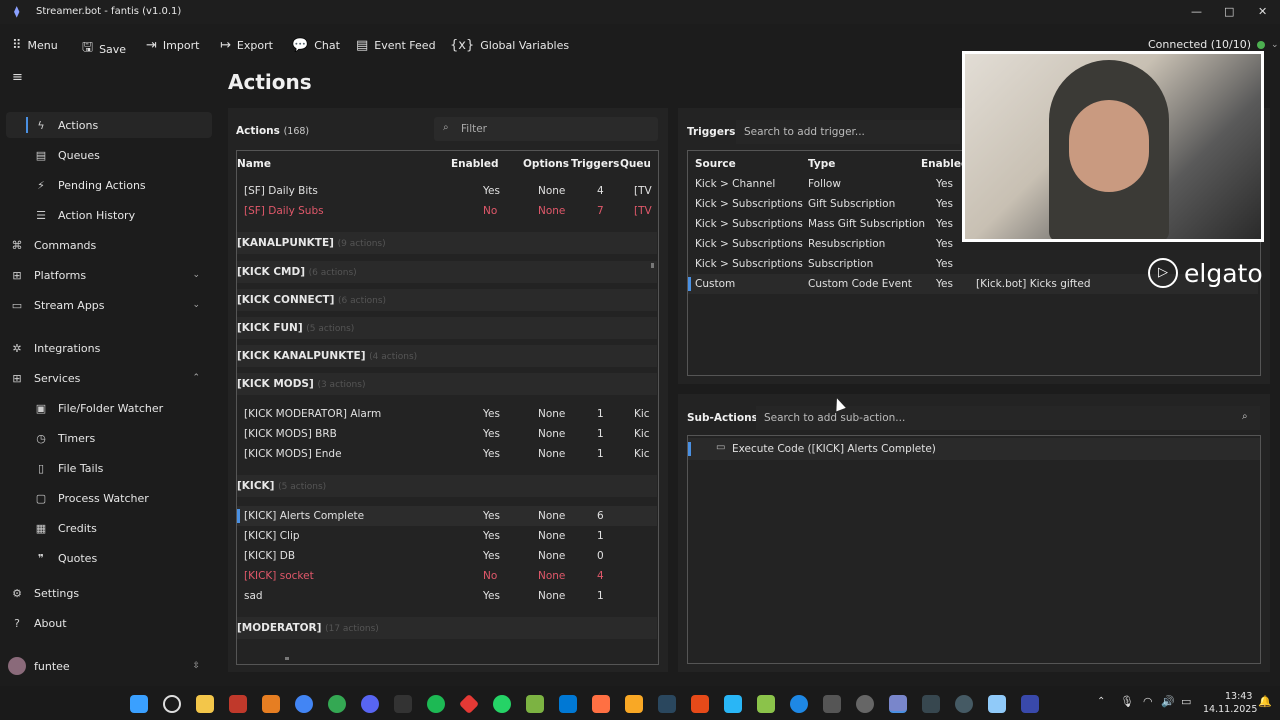 The height and width of the screenshot is (720, 1280). What do you see at coordinates (396, 45) in the screenshot?
I see `event-feed-button: ▤ Event Feed` at bounding box center [396, 45].